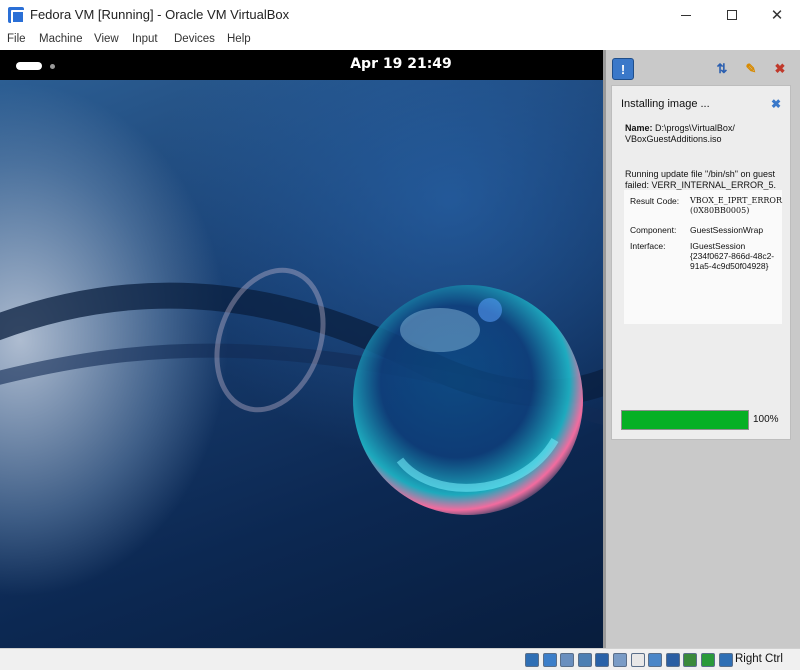  What do you see at coordinates (400, 659) in the screenshot?
I see `status-bar: Right Ctrl` at bounding box center [400, 659].